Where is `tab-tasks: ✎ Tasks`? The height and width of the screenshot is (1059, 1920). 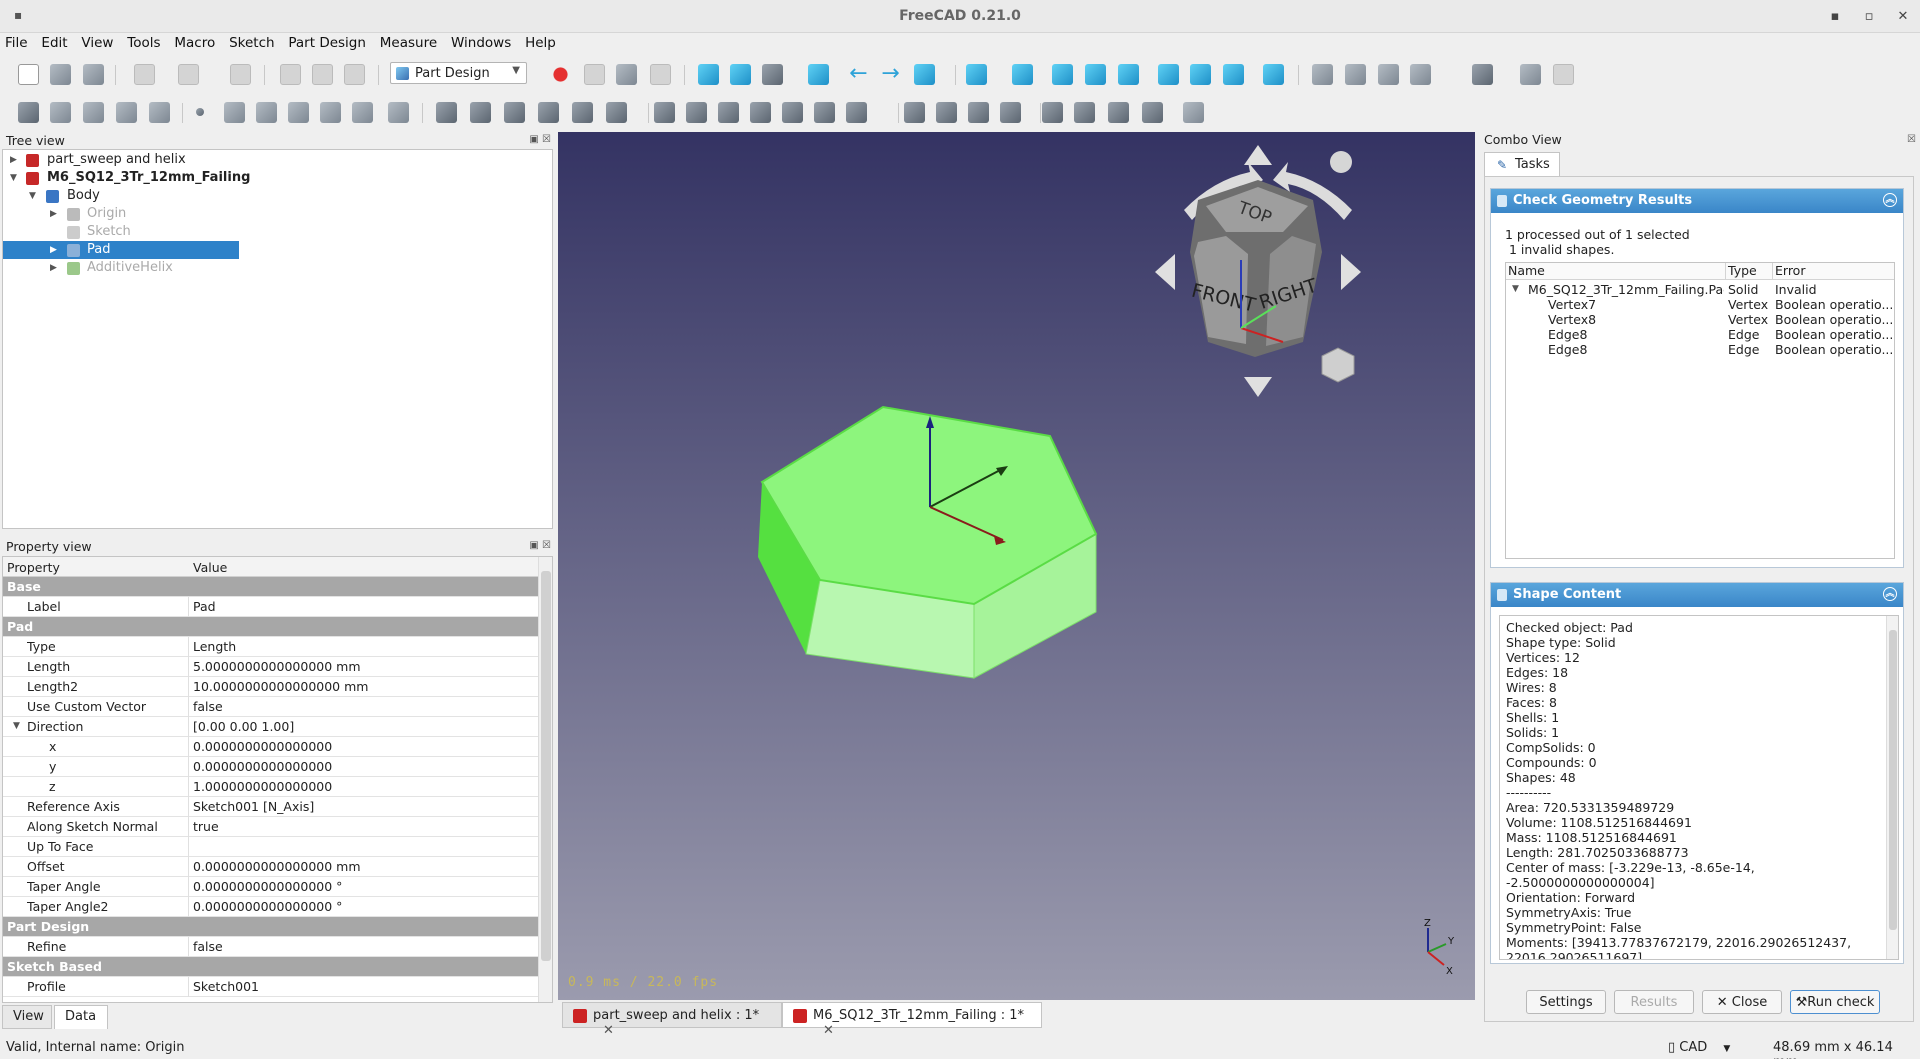 tab-tasks: ✎ Tasks is located at coordinates (1522, 164).